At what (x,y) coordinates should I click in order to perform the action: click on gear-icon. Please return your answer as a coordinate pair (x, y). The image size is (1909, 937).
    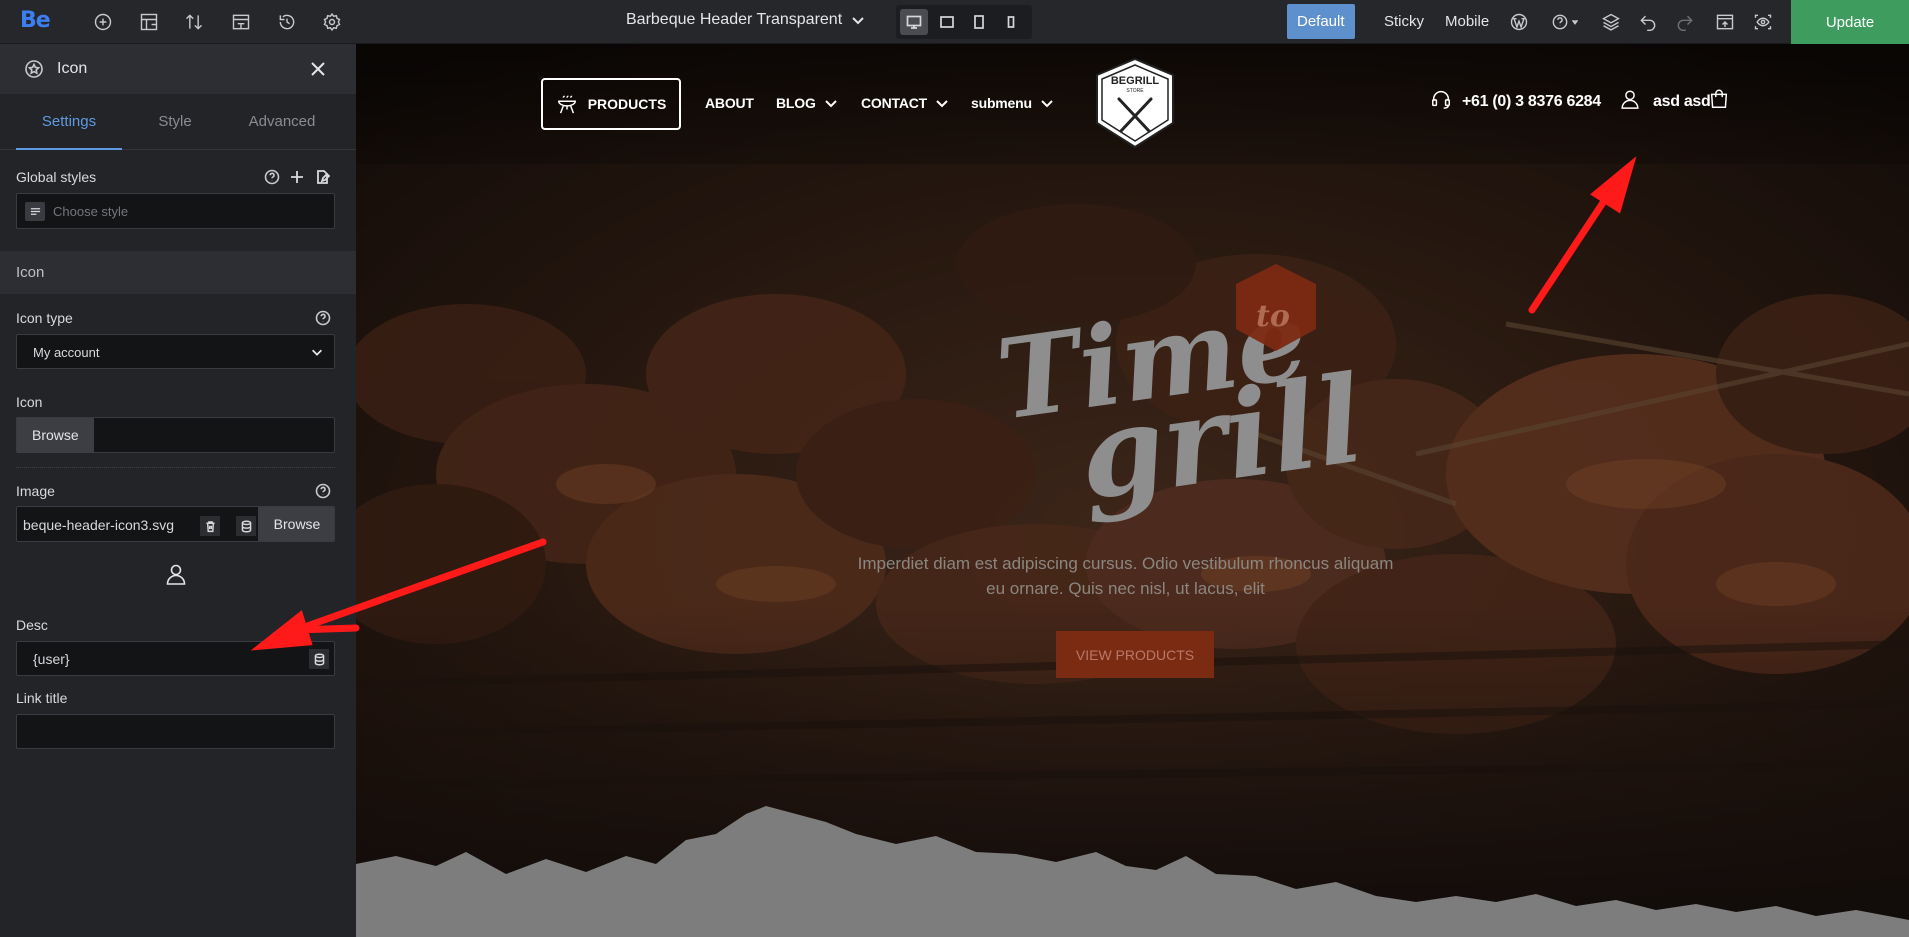
    Looking at the image, I should click on (332, 22).